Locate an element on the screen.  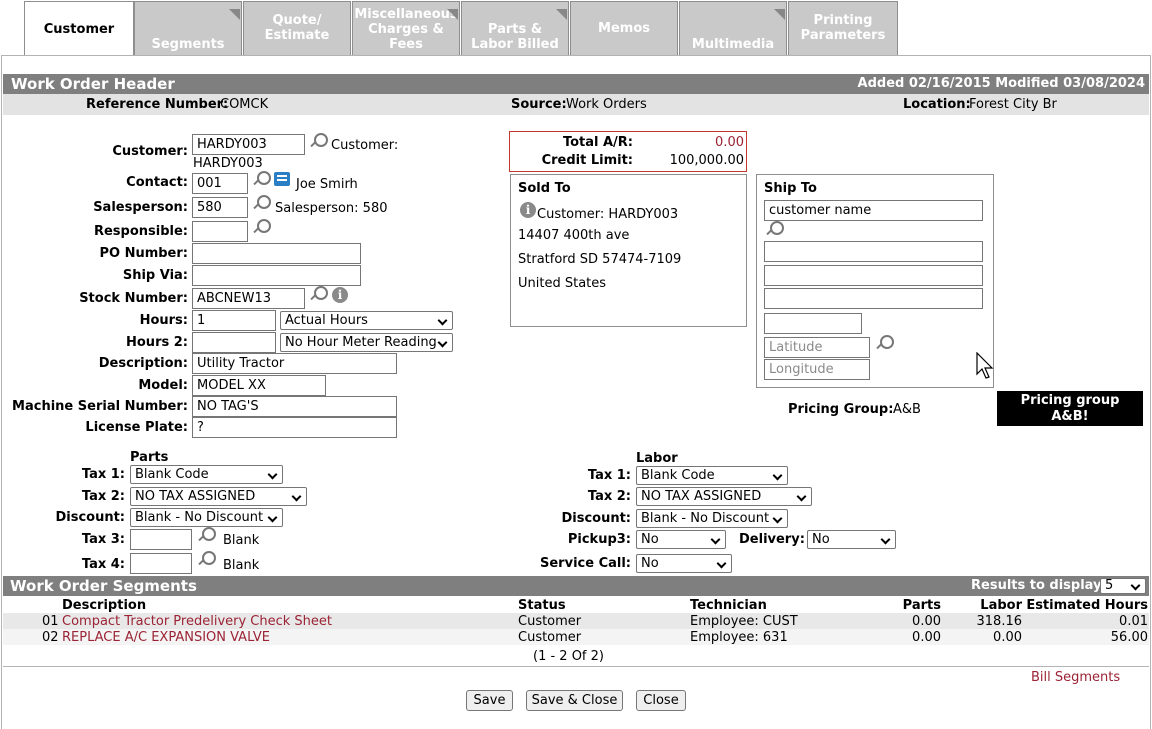
parts-tax2-select: NO TAX ASSIGNED is located at coordinates (218, 496).